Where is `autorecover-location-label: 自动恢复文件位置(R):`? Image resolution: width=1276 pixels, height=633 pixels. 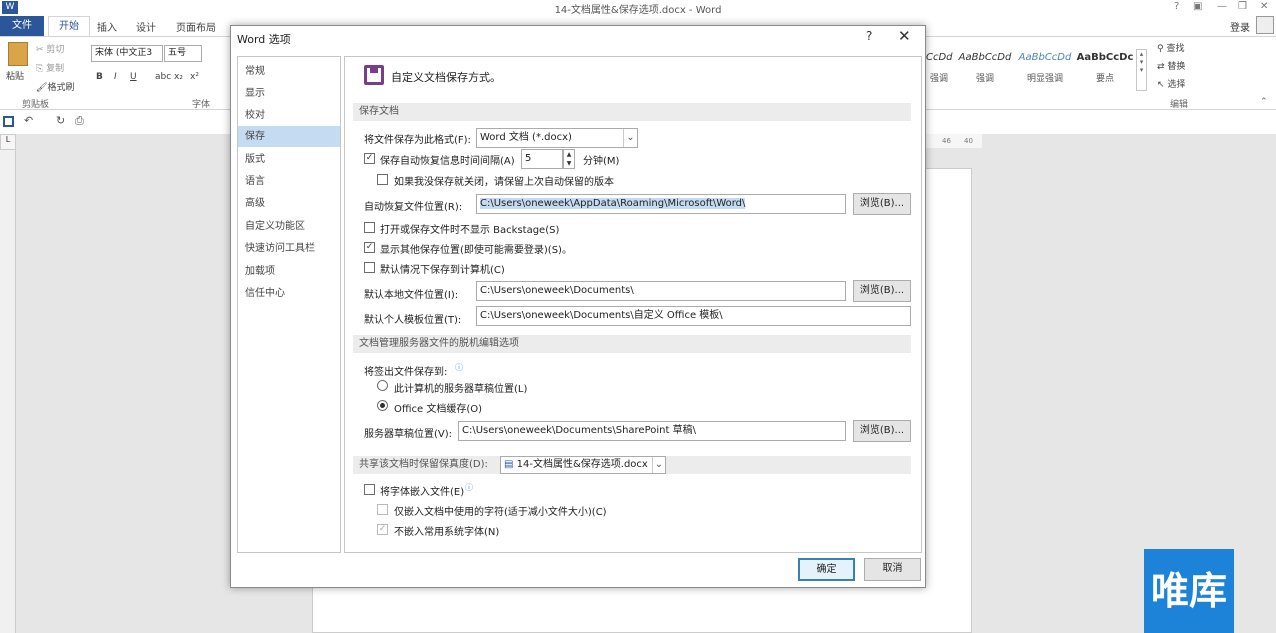 autorecover-location-label: 自动恢复文件位置(R): is located at coordinates (413, 207).